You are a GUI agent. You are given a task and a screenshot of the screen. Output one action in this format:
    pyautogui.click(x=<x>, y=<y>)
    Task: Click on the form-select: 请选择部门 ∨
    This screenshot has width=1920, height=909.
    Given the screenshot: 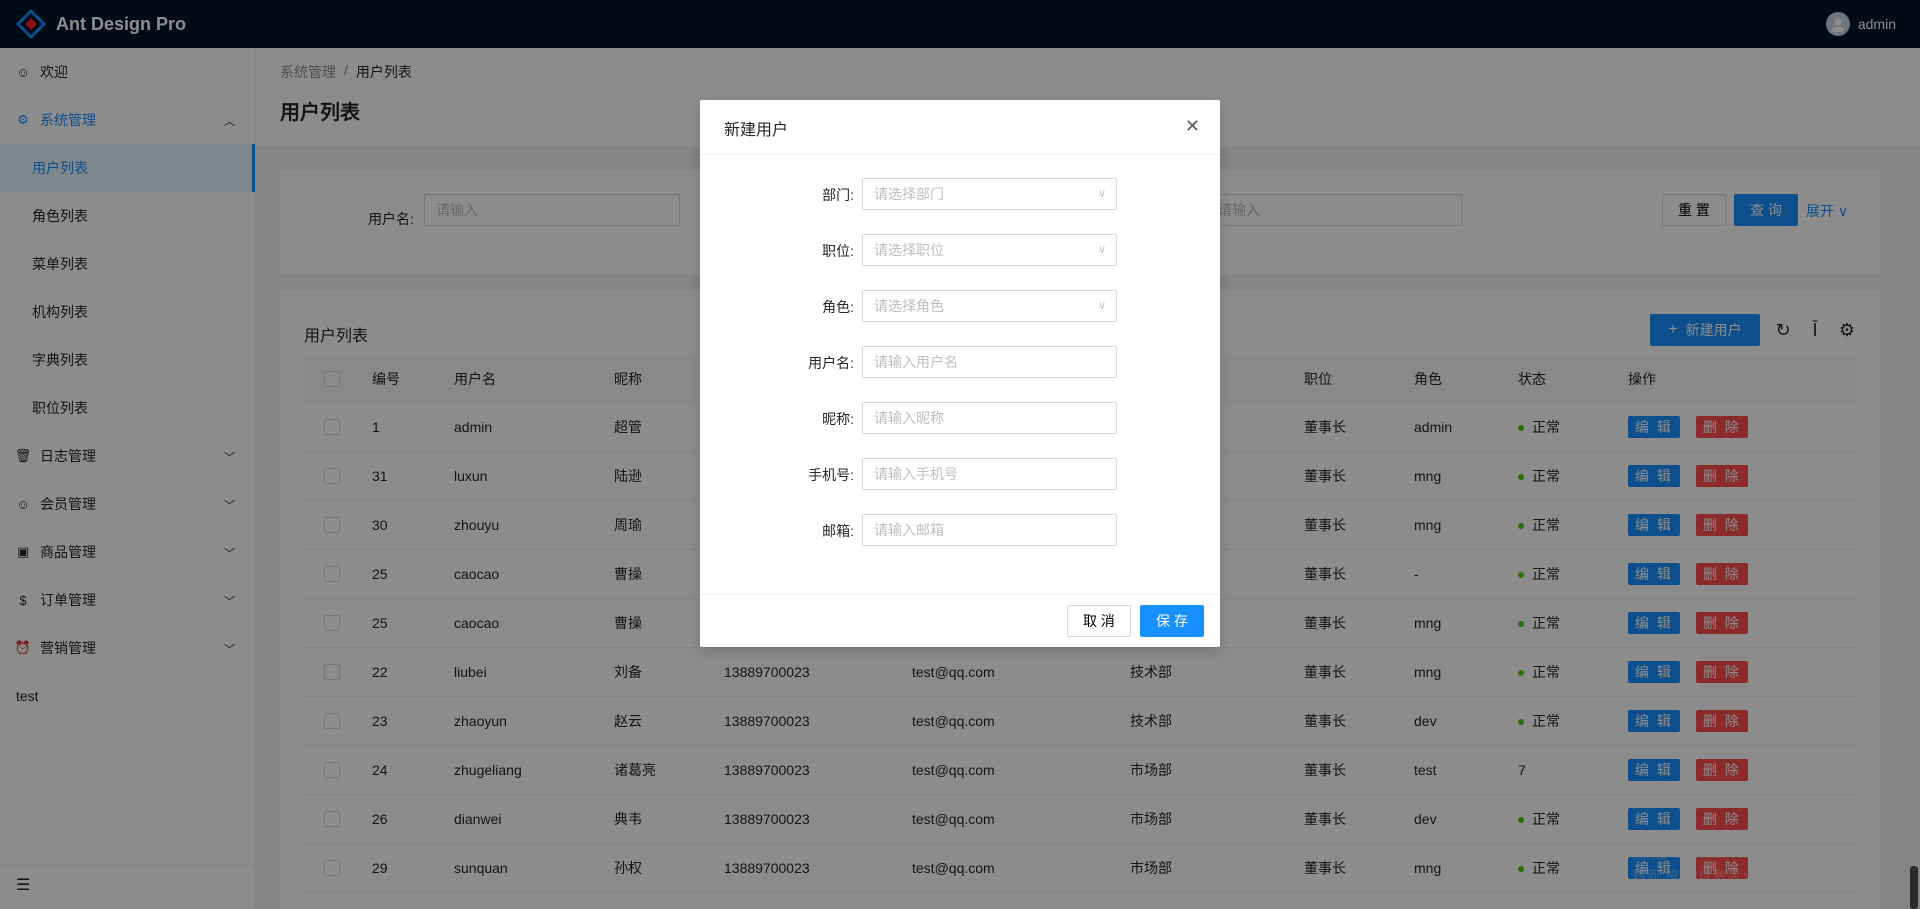 What is the action you would take?
    pyautogui.click(x=989, y=194)
    